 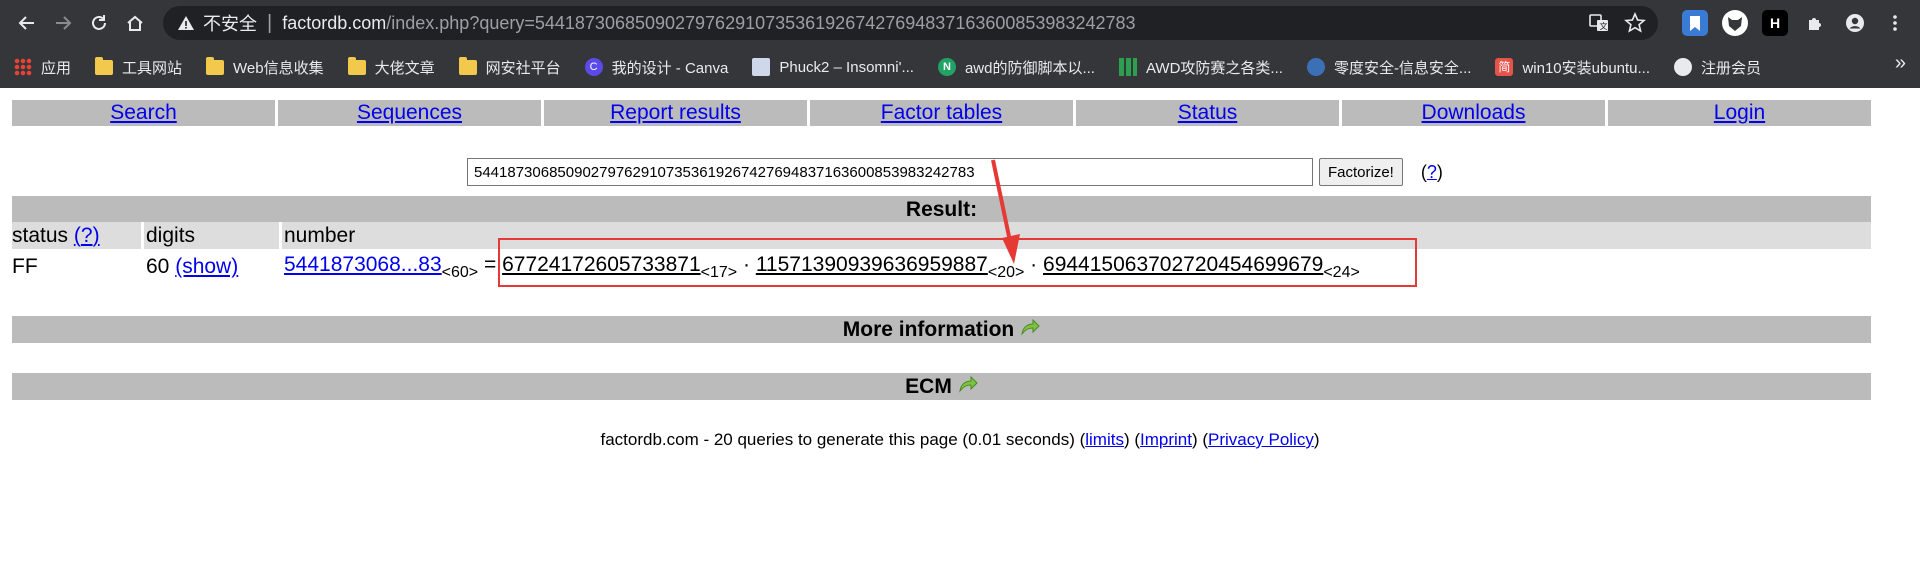 I want to click on globe-icon, so click(x=1683, y=67).